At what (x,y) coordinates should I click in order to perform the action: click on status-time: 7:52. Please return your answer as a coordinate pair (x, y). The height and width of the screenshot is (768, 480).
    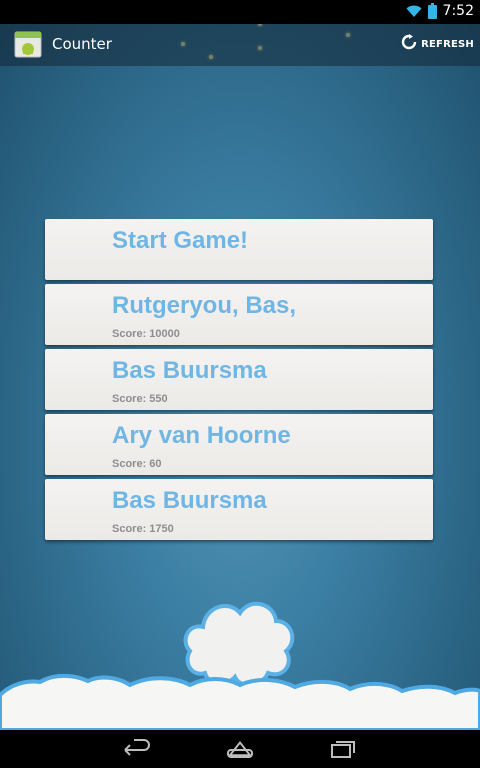
    Looking at the image, I should click on (458, 11).